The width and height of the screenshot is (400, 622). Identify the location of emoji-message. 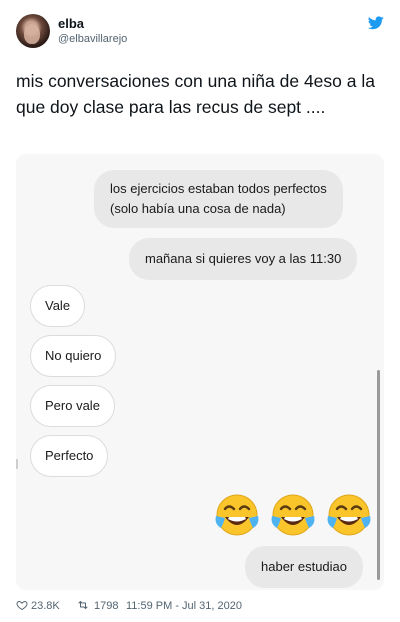
(294, 515).